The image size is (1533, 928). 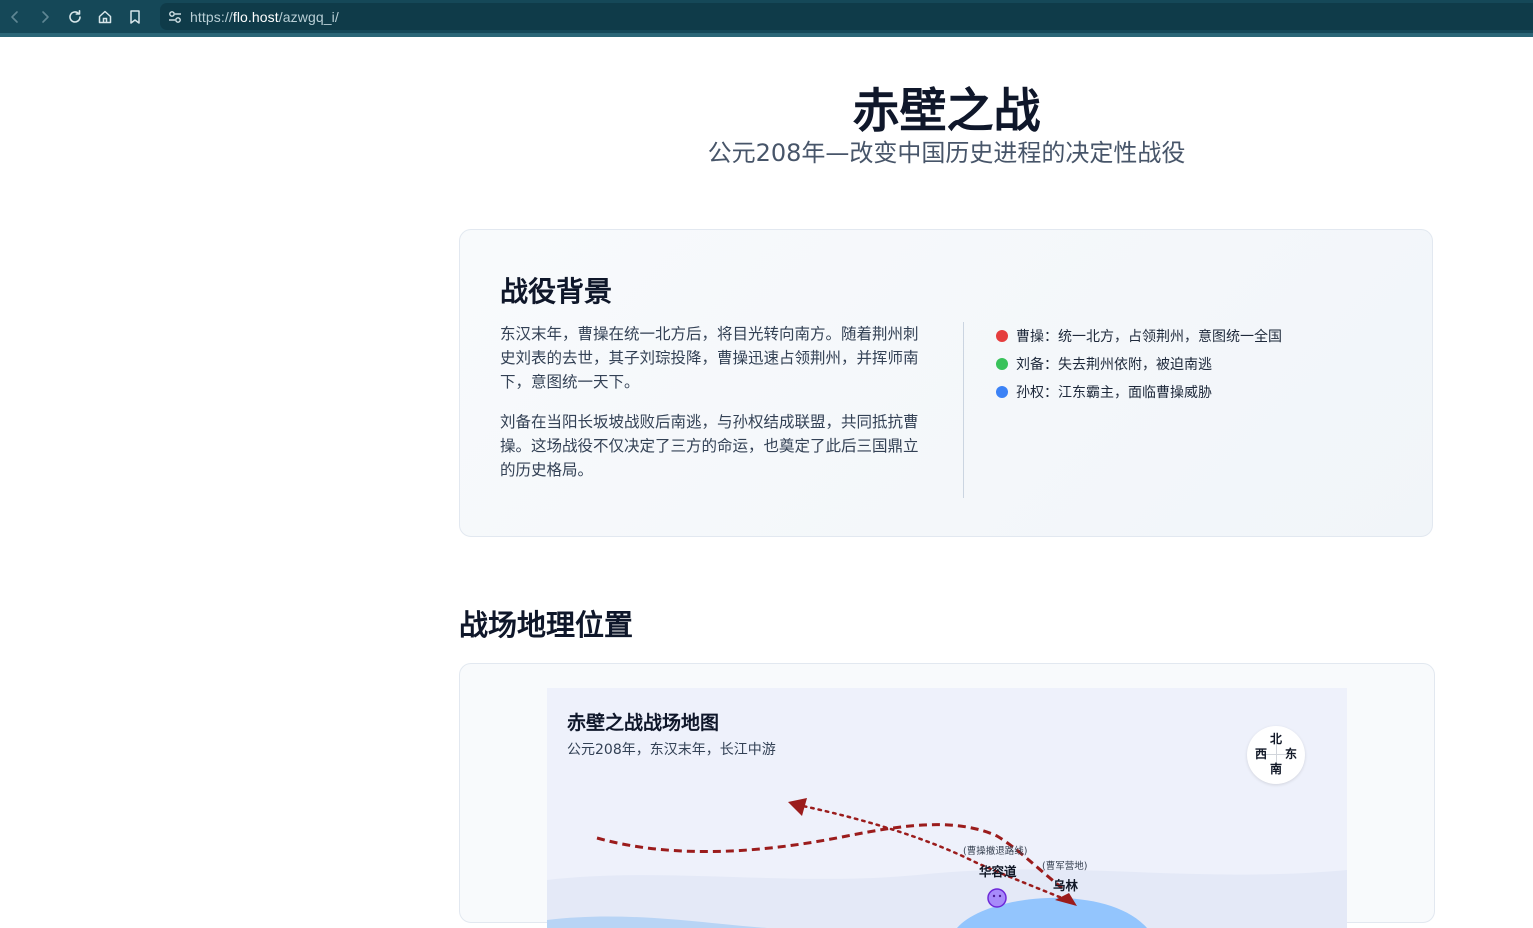 What do you see at coordinates (1002, 364) in the screenshot?
I see `green-dot-icon` at bounding box center [1002, 364].